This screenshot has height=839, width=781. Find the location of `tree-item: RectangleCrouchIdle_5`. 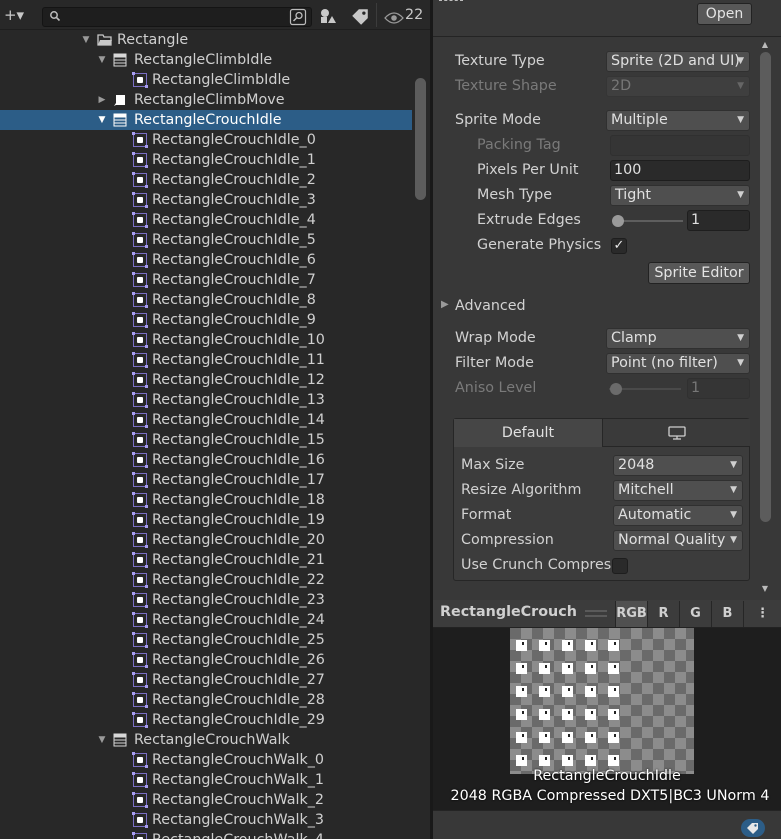

tree-item: RectangleCrouchIdle_5 is located at coordinates (206, 240).